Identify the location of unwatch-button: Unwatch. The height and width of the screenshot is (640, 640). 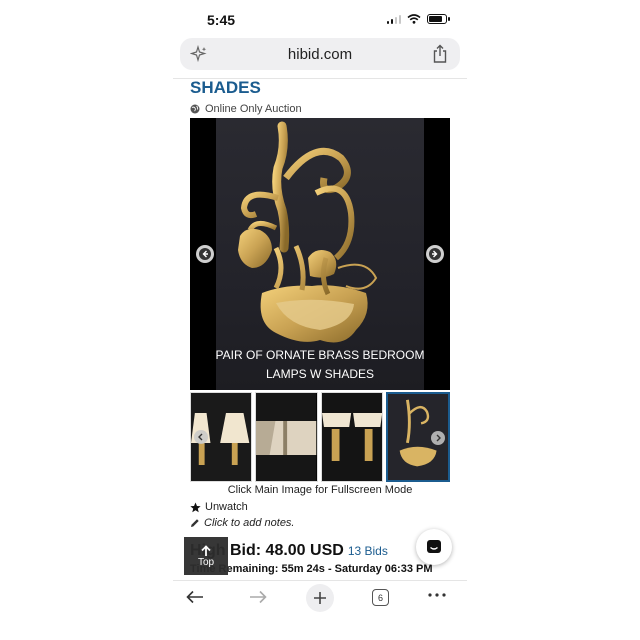
(219, 507).